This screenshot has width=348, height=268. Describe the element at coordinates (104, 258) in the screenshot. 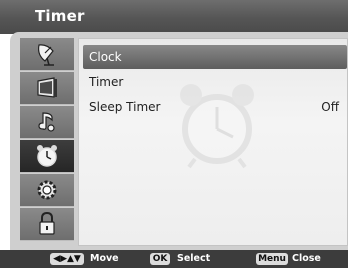

I see `move-hint: Move` at that location.